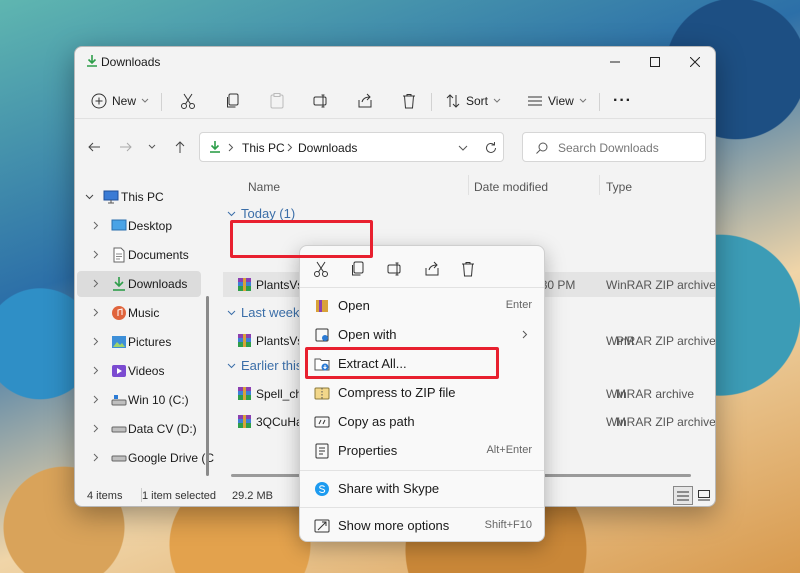 This screenshot has height=573, width=800. Describe the element at coordinates (180, 147) in the screenshot. I see `up-button` at that location.